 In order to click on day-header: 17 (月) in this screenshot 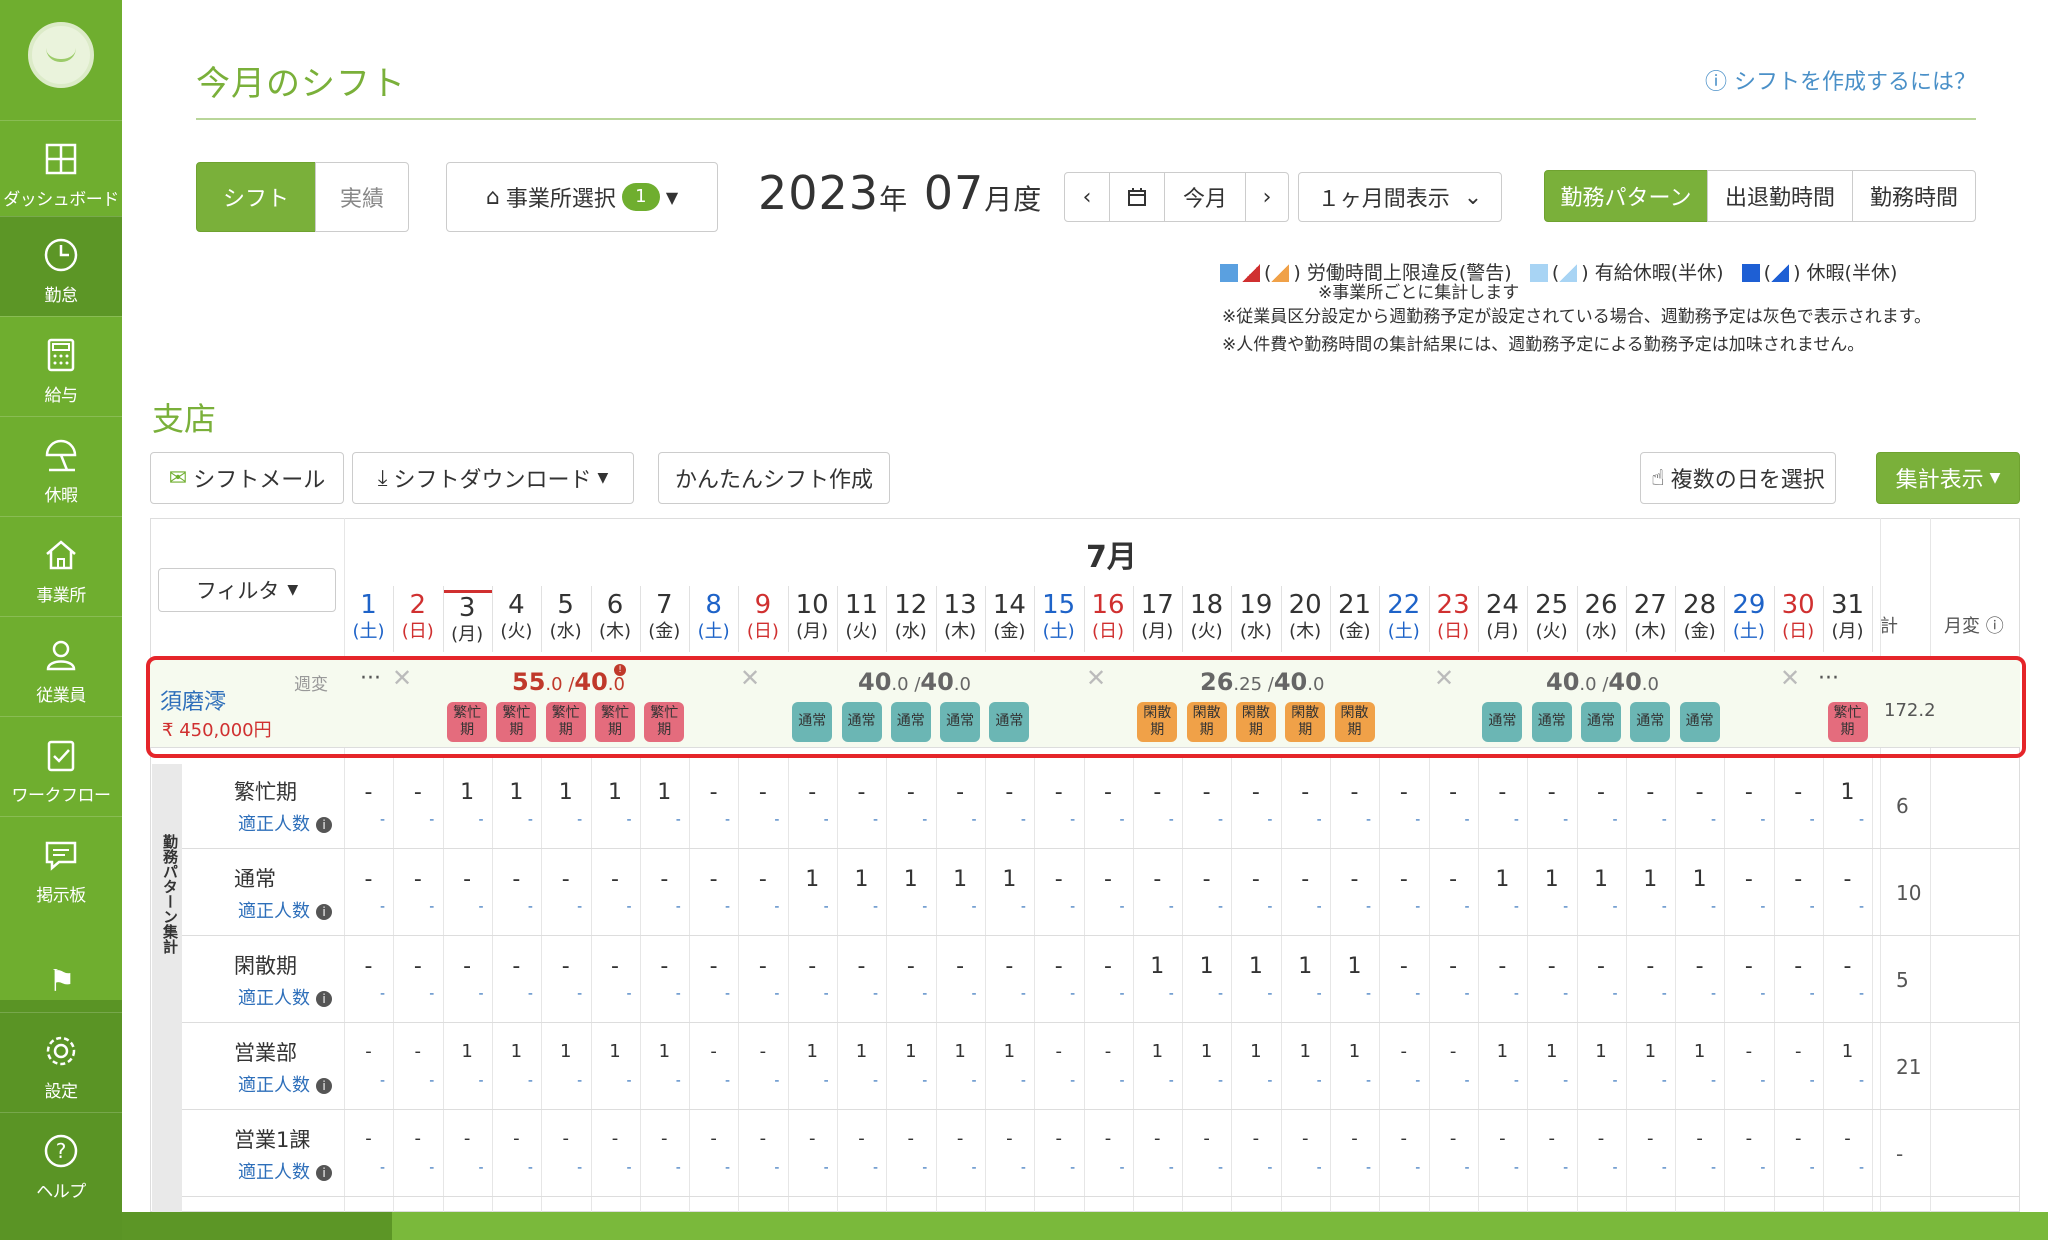, I will do `click(1157, 617)`.